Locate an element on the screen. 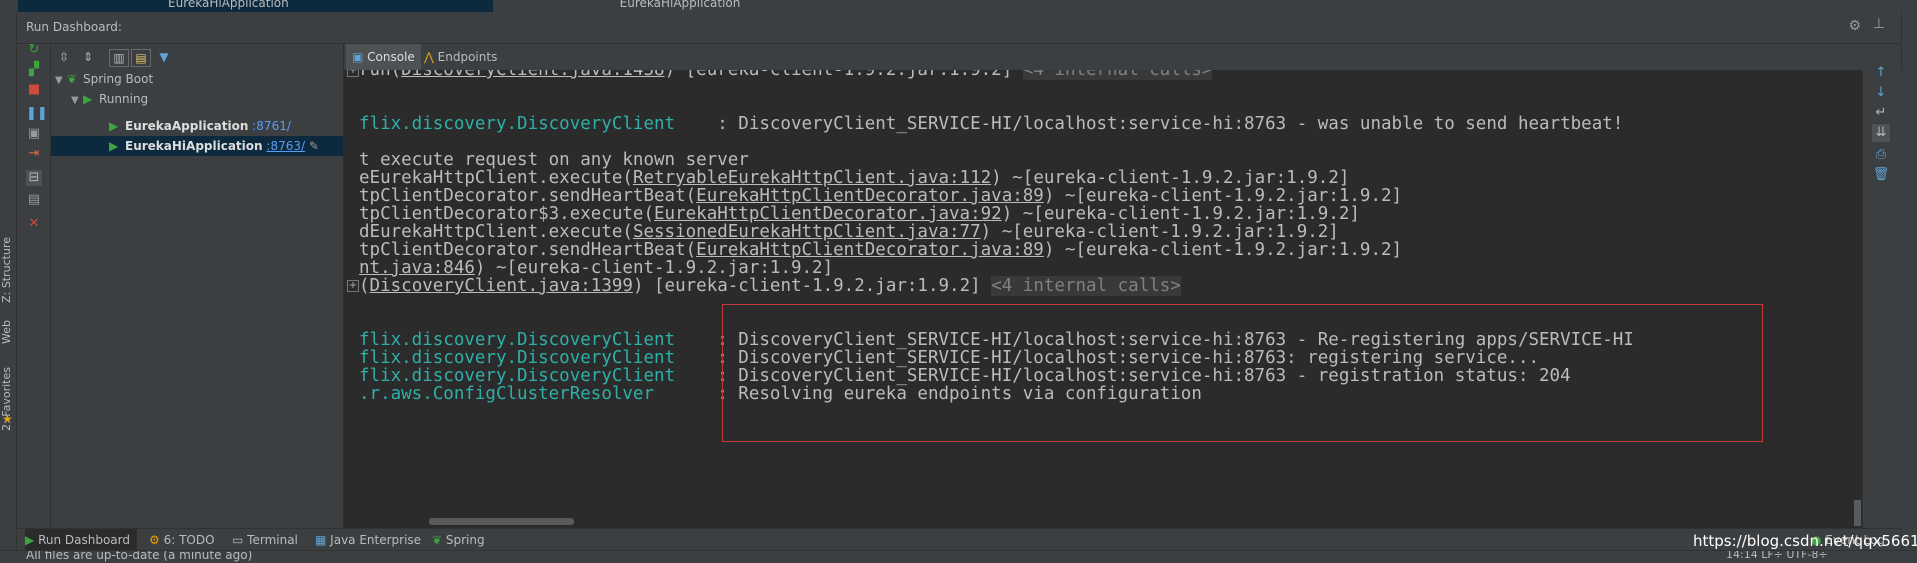  group-by-type-icon: ▥ is located at coordinates (119, 58).